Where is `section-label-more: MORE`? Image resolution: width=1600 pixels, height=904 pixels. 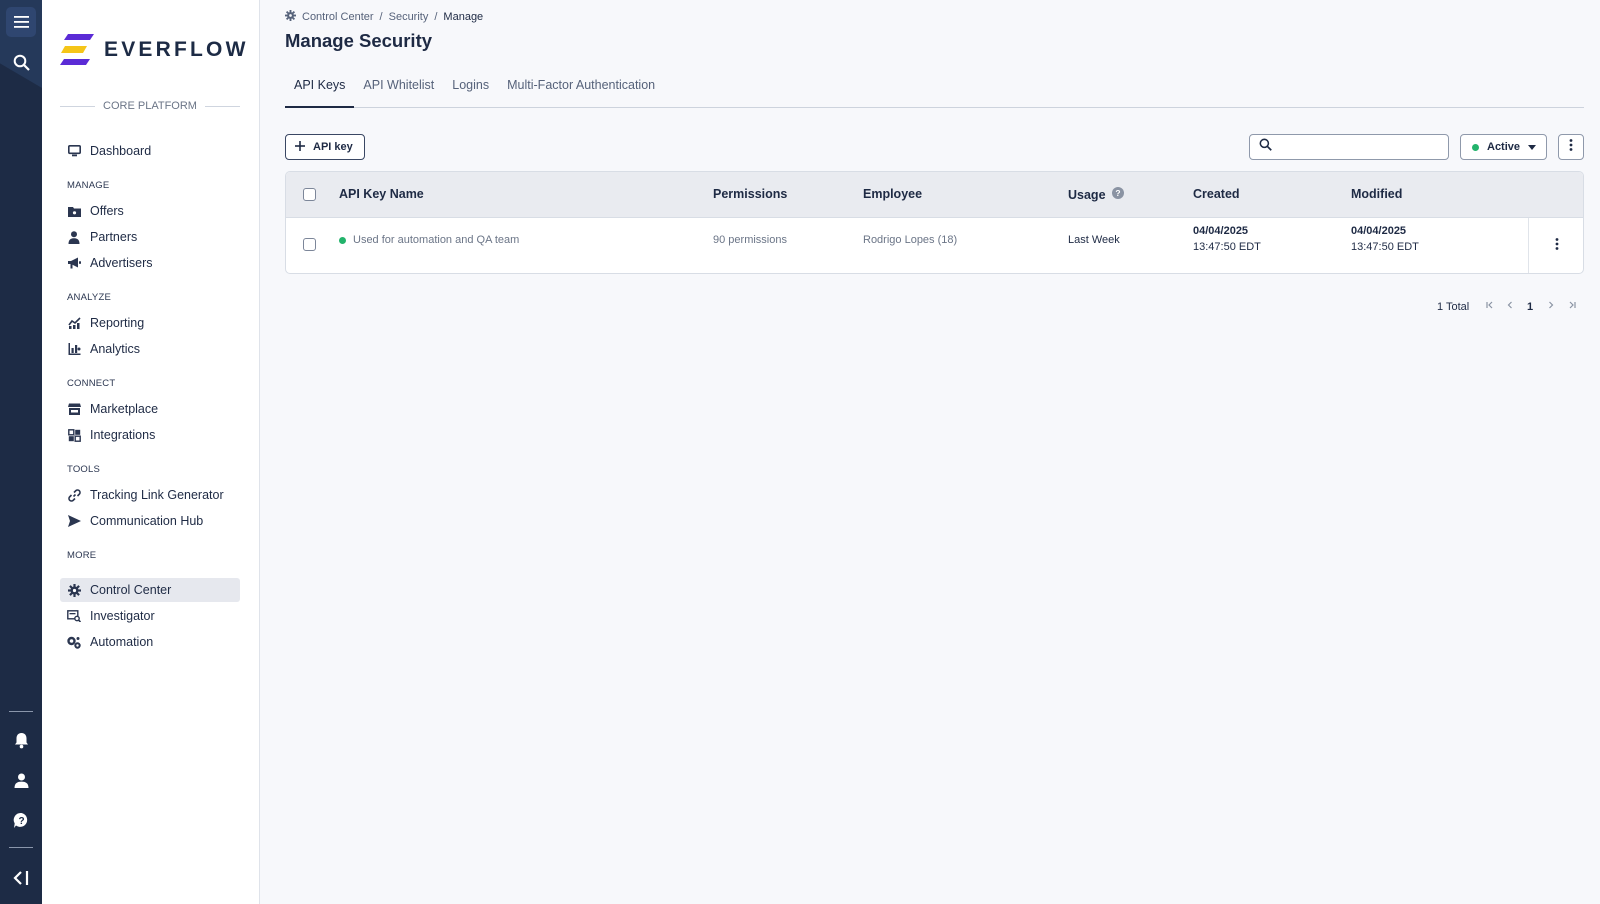 section-label-more: MORE is located at coordinates (82, 555).